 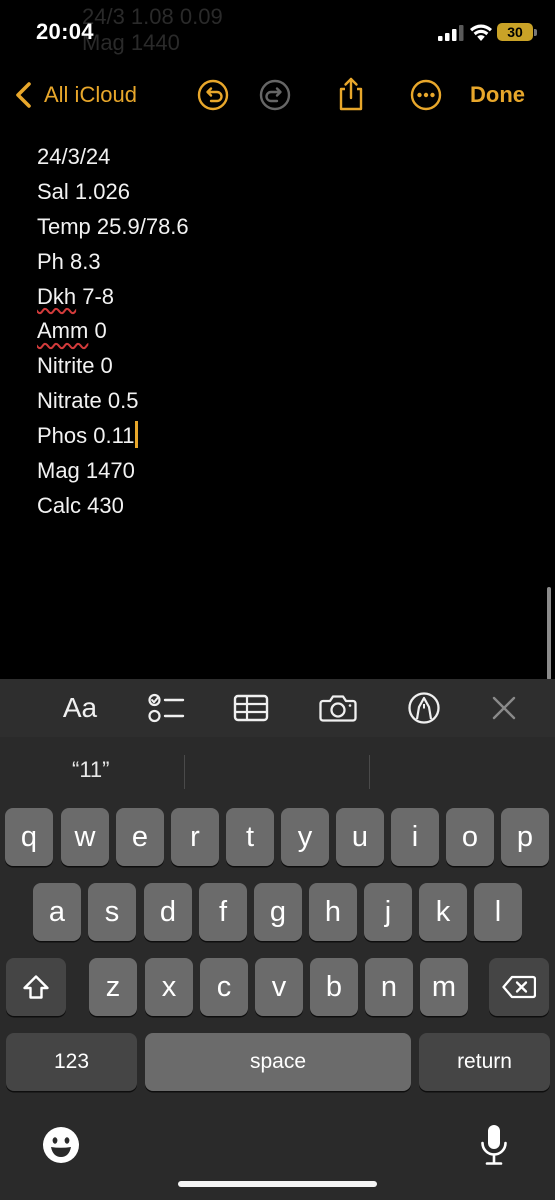 I want to click on note-line-calcium: Calc 430, so click(x=277, y=506).